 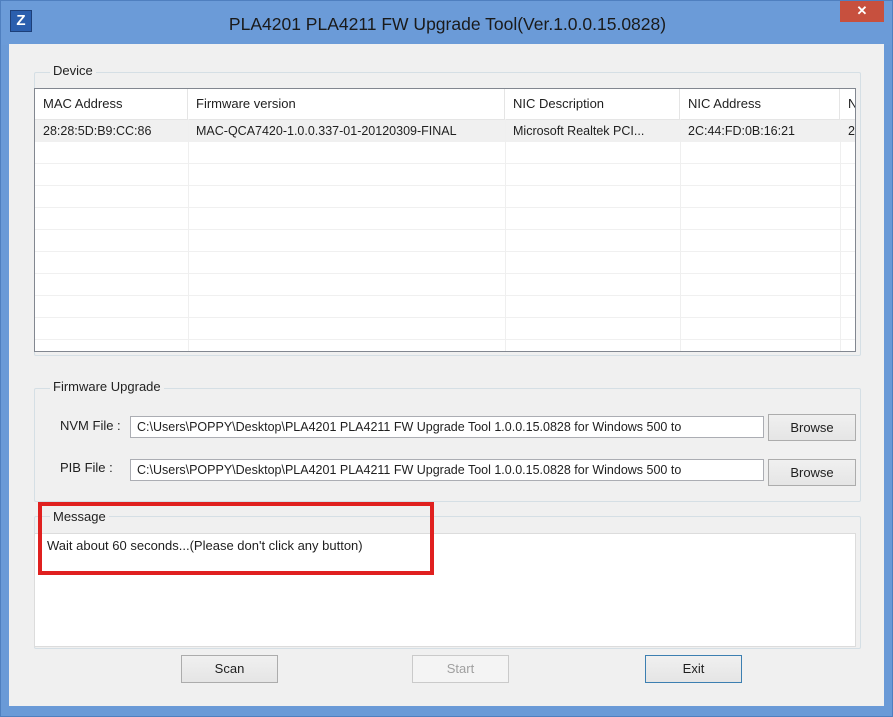 I want to click on device-group-label: Device, so click(x=73, y=70).